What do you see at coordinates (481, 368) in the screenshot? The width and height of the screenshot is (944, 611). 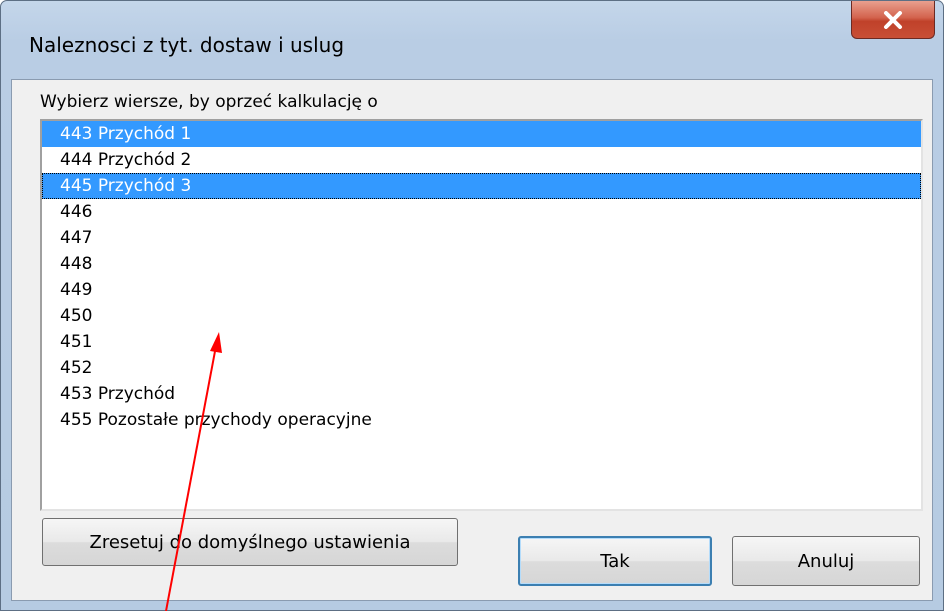 I see `list-item: 452` at bounding box center [481, 368].